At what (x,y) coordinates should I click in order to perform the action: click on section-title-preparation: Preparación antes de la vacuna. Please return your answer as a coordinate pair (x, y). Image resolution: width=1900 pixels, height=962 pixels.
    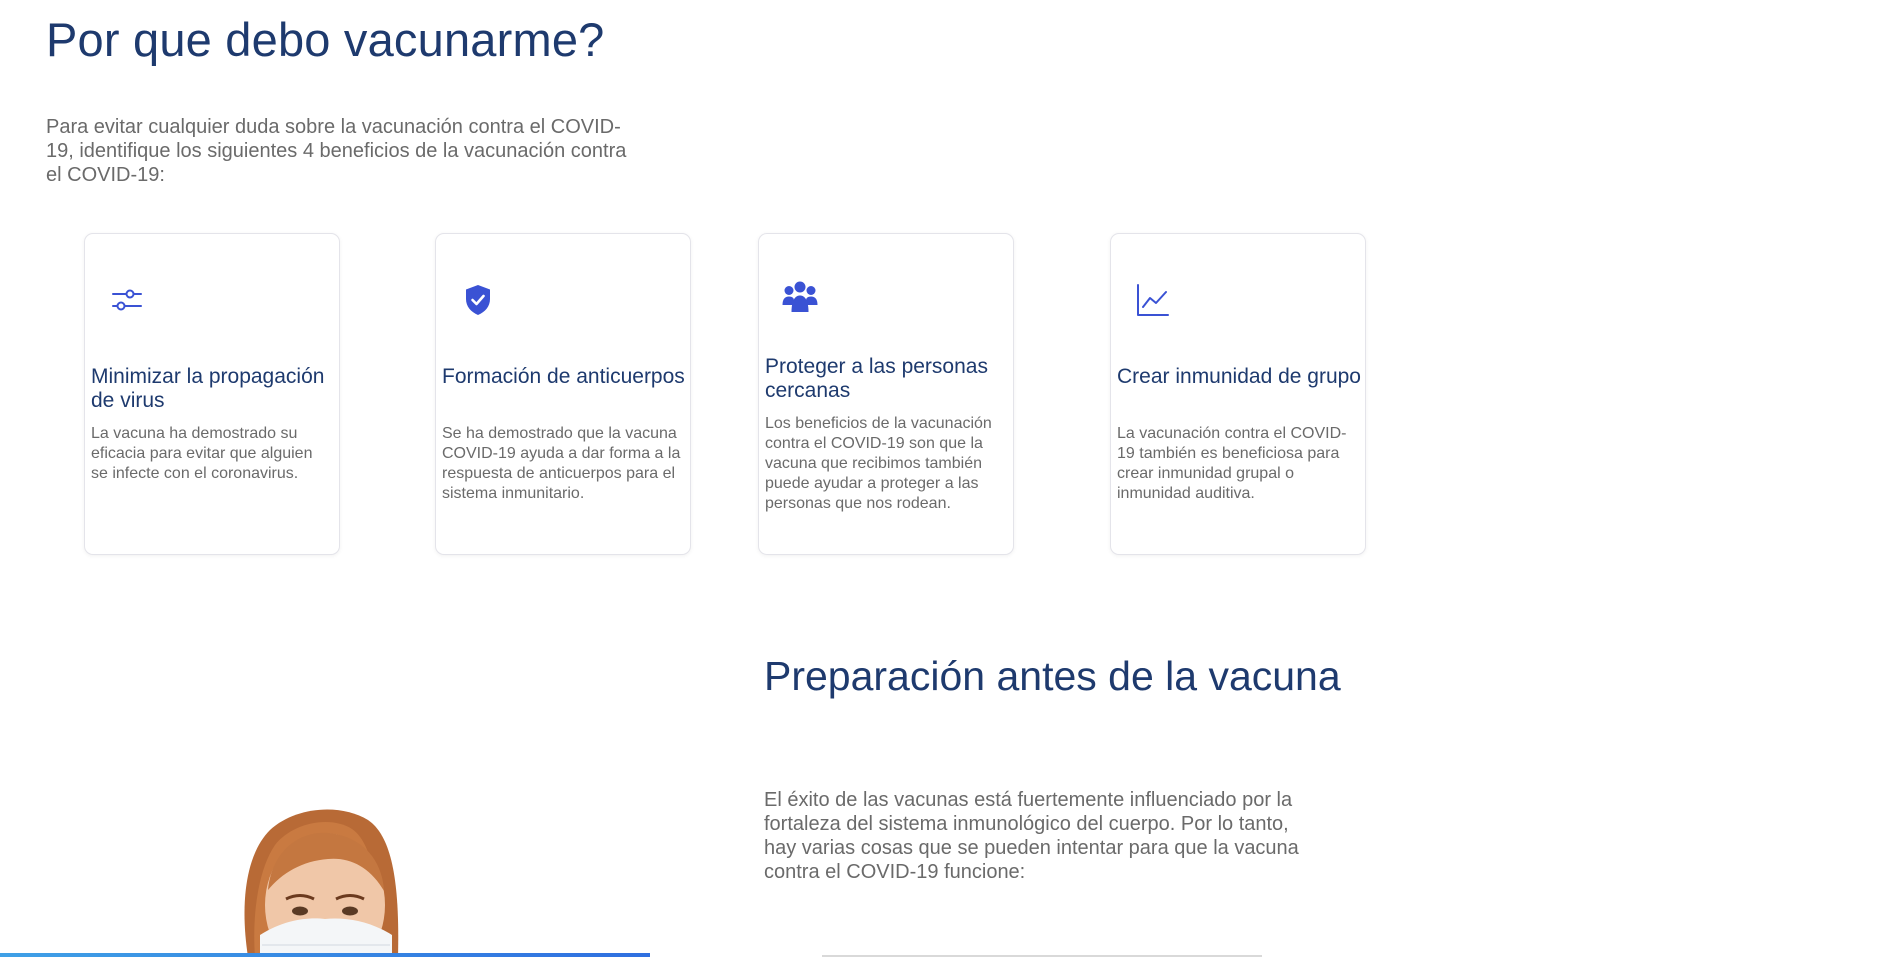
    Looking at the image, I should click on (1052, 676).